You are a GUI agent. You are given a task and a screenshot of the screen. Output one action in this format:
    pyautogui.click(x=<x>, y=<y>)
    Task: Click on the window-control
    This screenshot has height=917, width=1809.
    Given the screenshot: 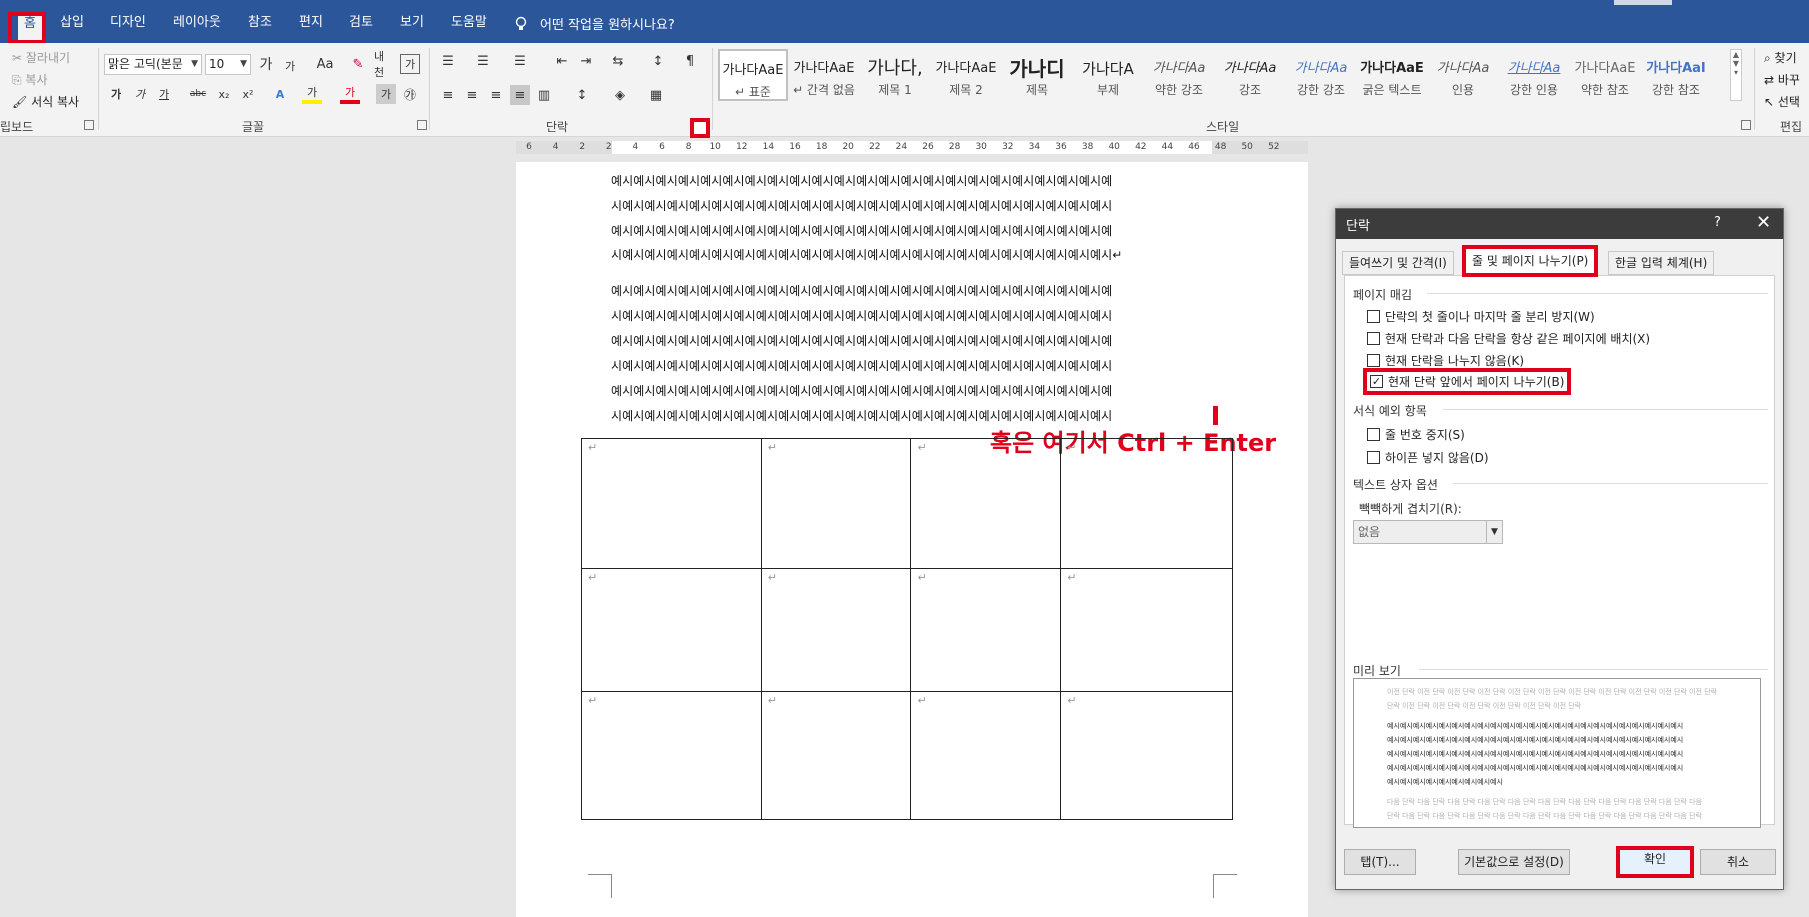 What is the action you would take?
    pyautogui.click(x=1643, y=2)
    